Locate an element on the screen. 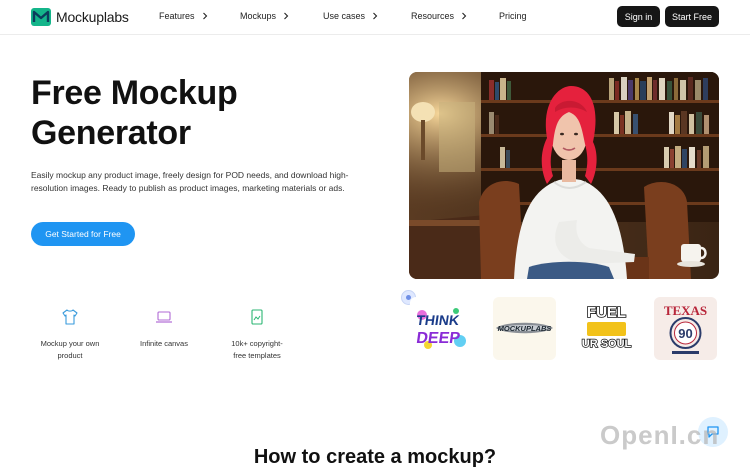 The image size is (750, 468). think-deep-design: THINK DEEP is located at coordinates (440, 328).